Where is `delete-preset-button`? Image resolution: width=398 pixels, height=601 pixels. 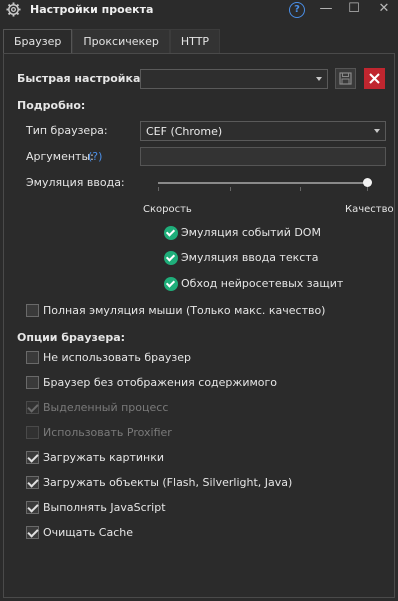
delete-preset-button is located at coordinates (374, 78).